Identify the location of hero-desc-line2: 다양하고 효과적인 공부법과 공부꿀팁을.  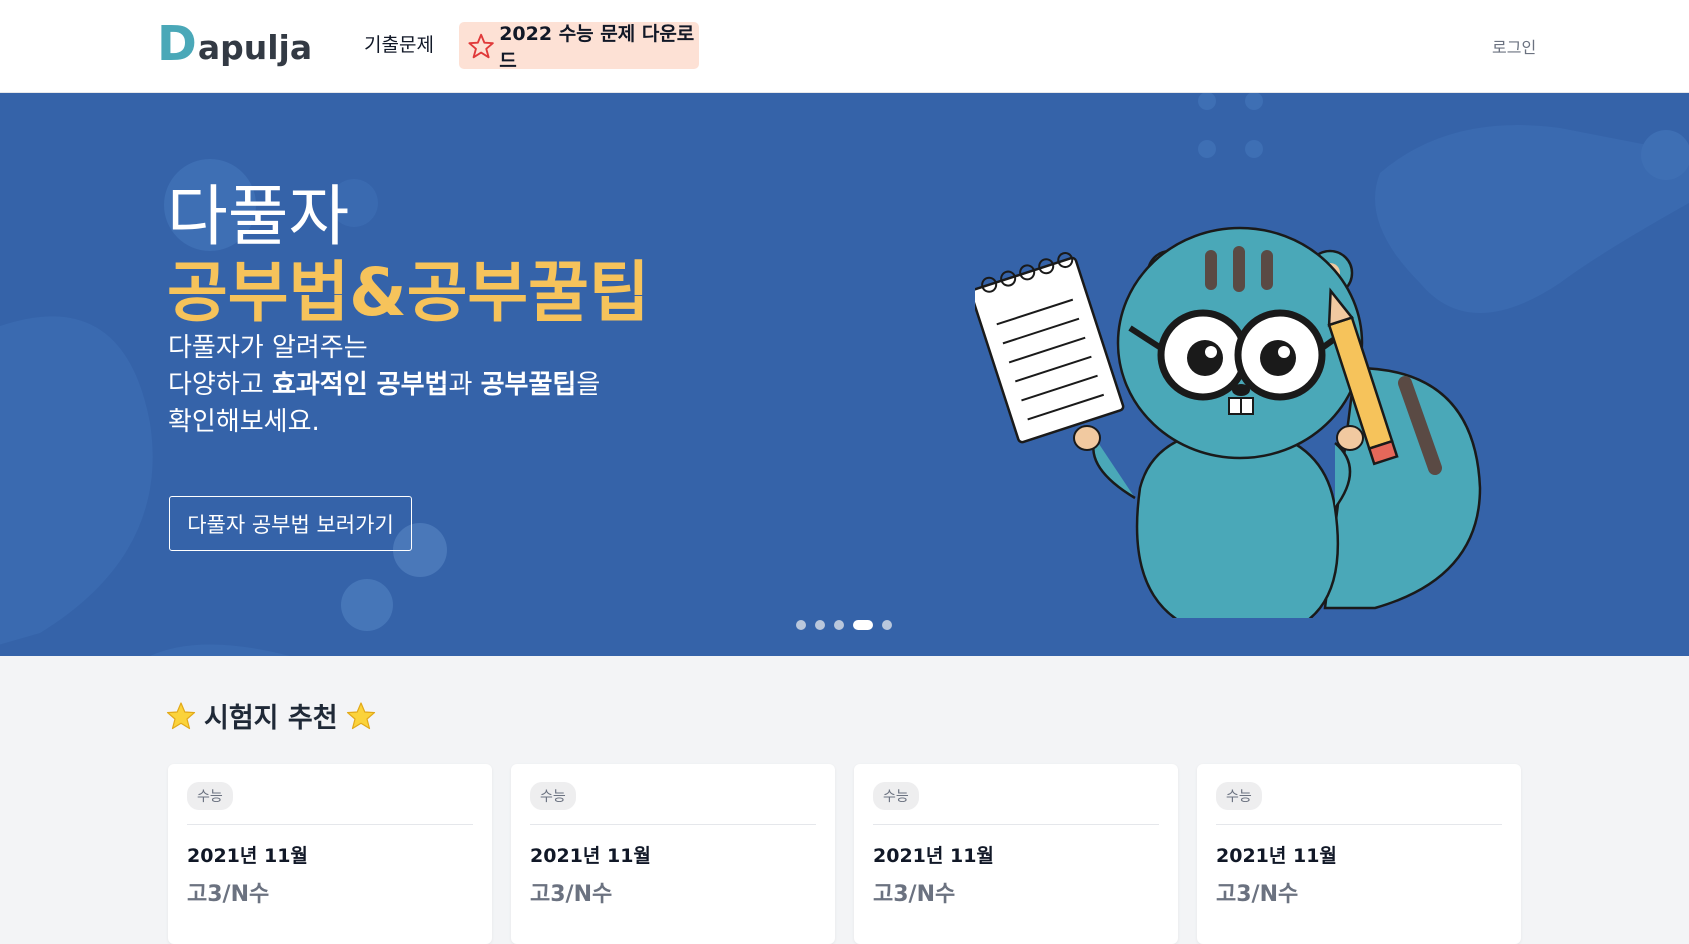
(384, 385).